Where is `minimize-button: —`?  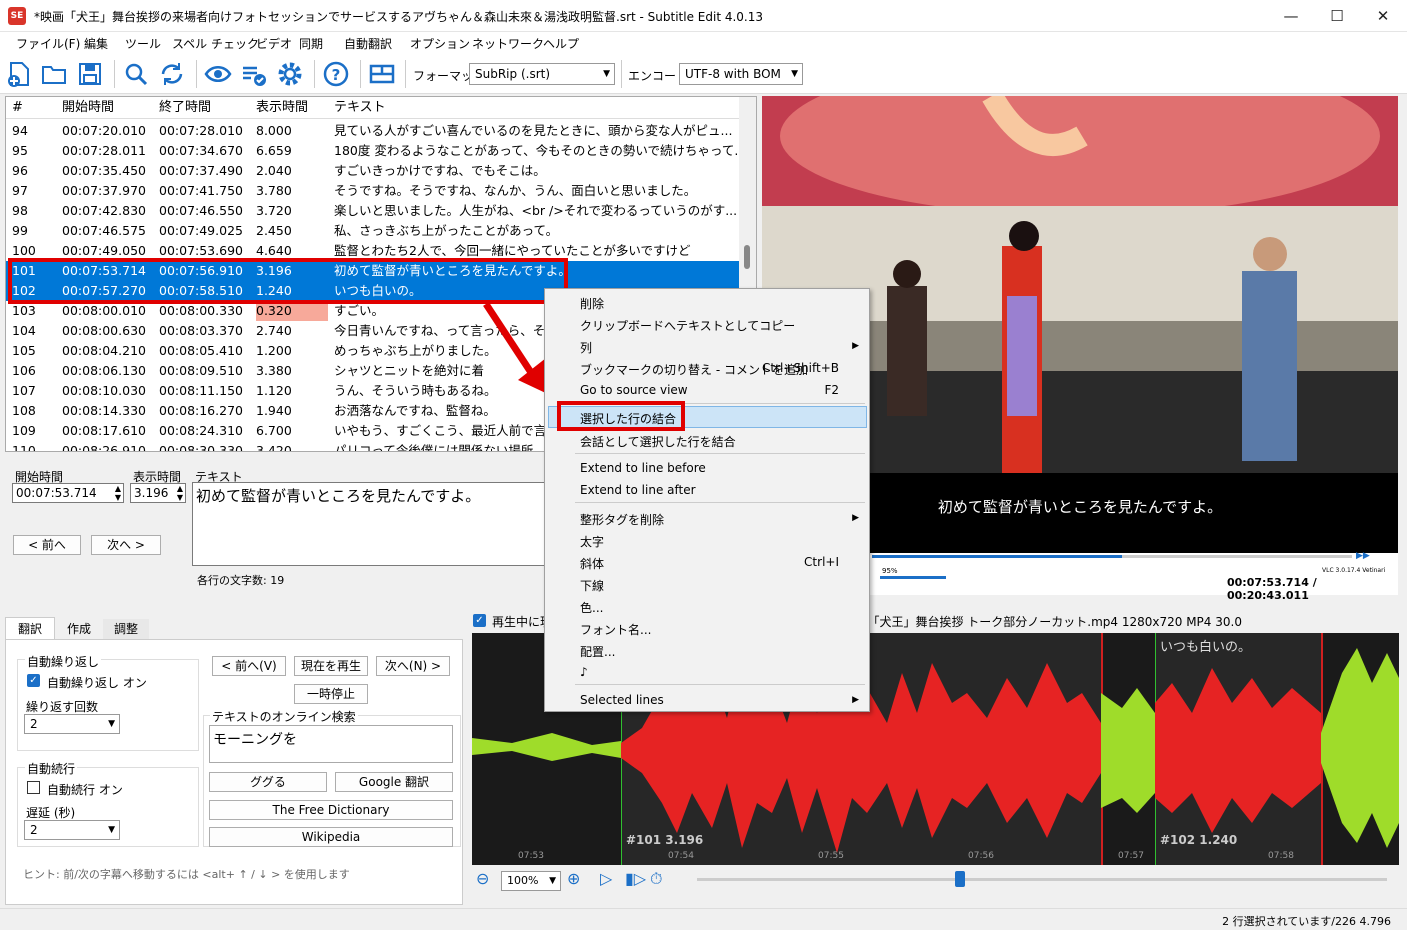 minimize-button: — is located at coordinates (1291, 16).